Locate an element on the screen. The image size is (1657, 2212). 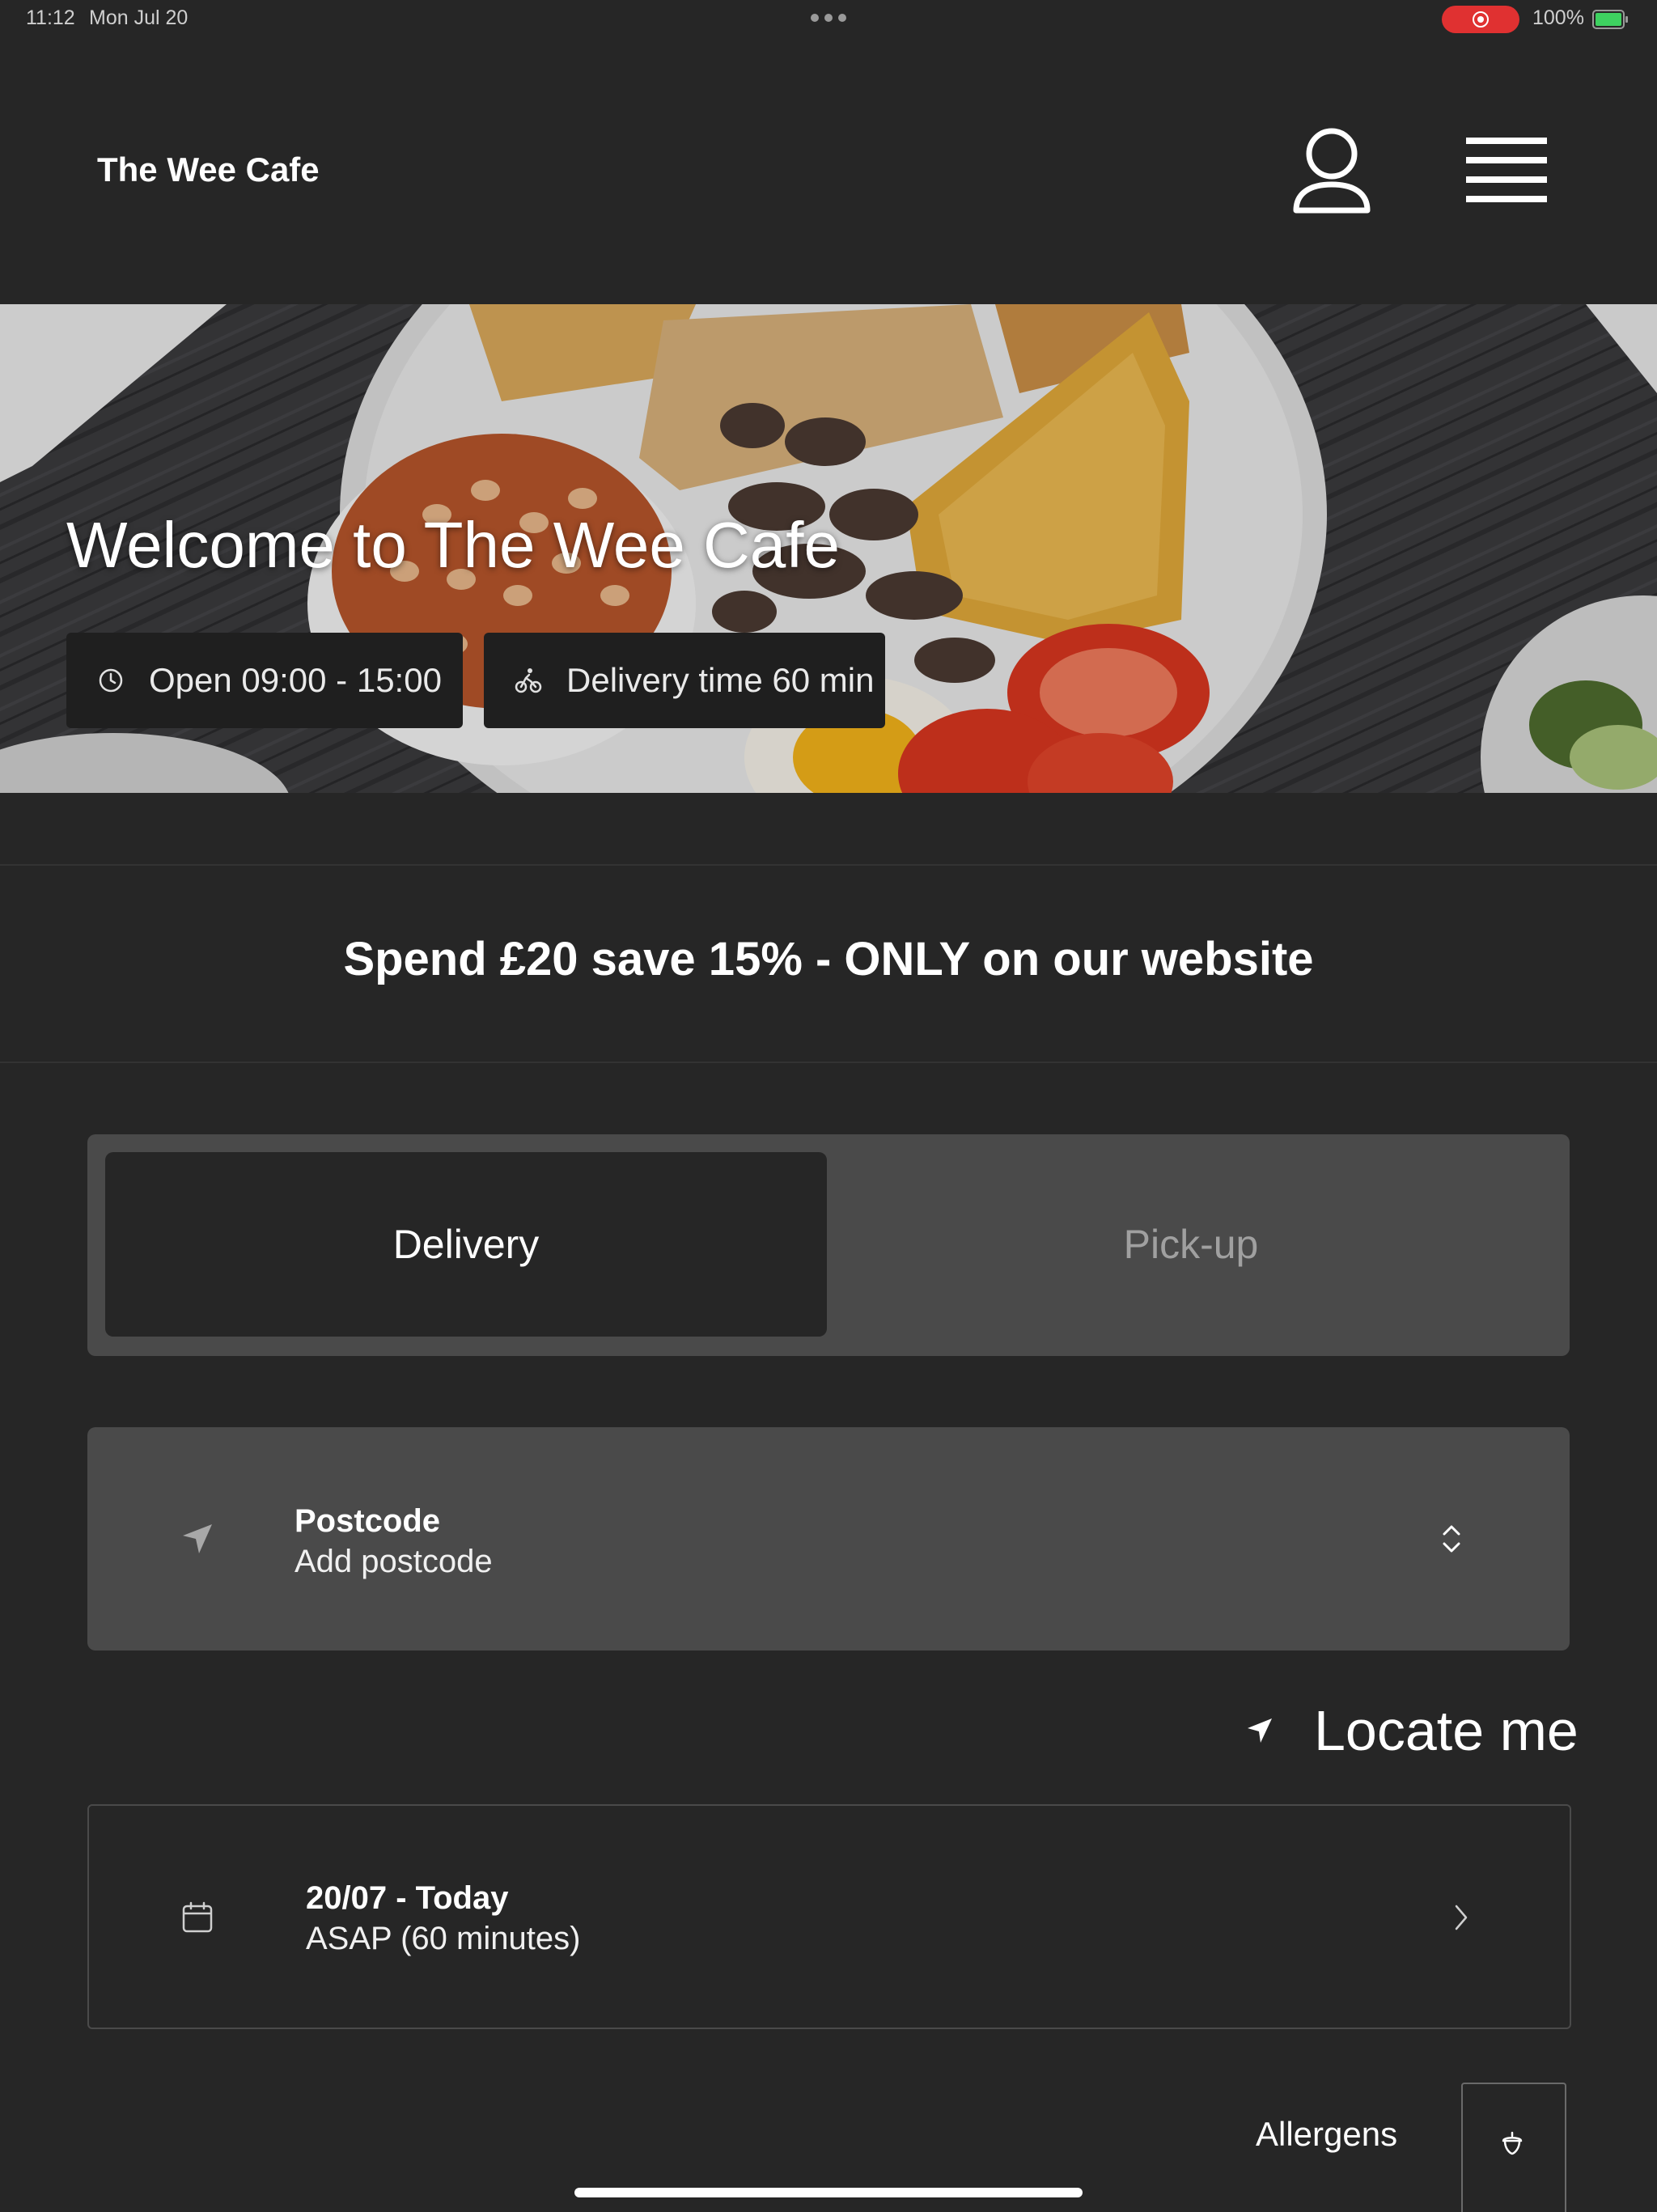
bicycle-icon is located at coordinates (528, 680).